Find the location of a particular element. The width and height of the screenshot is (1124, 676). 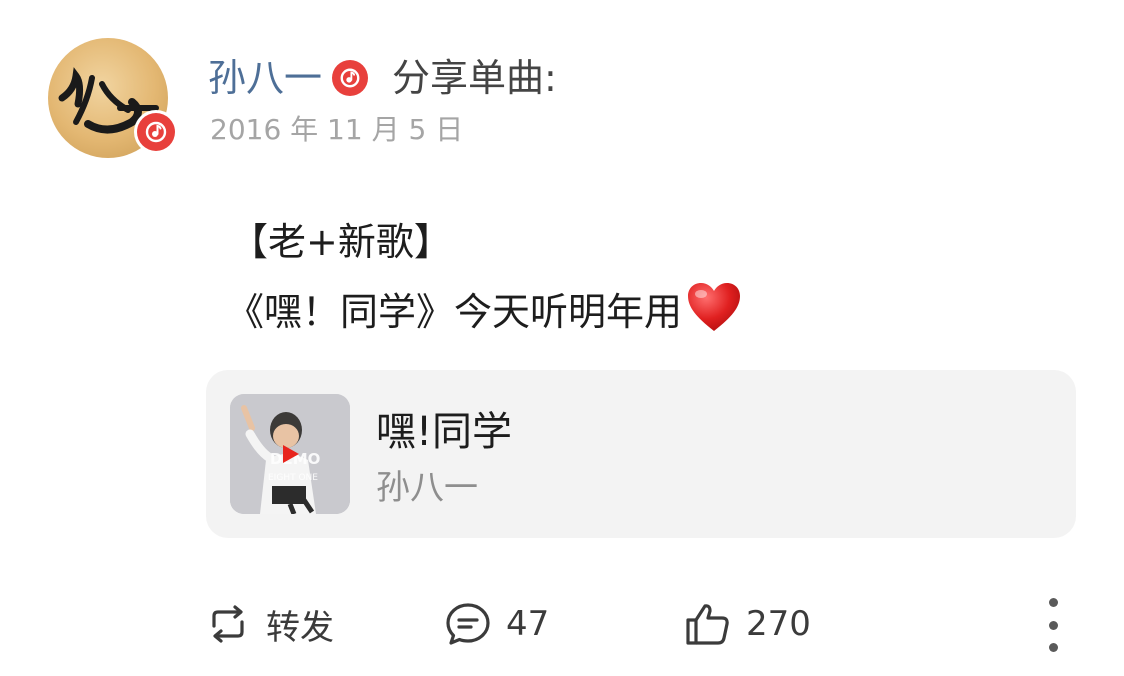

post-line: 【老+新歌】 is located at coordinates (341, 242).